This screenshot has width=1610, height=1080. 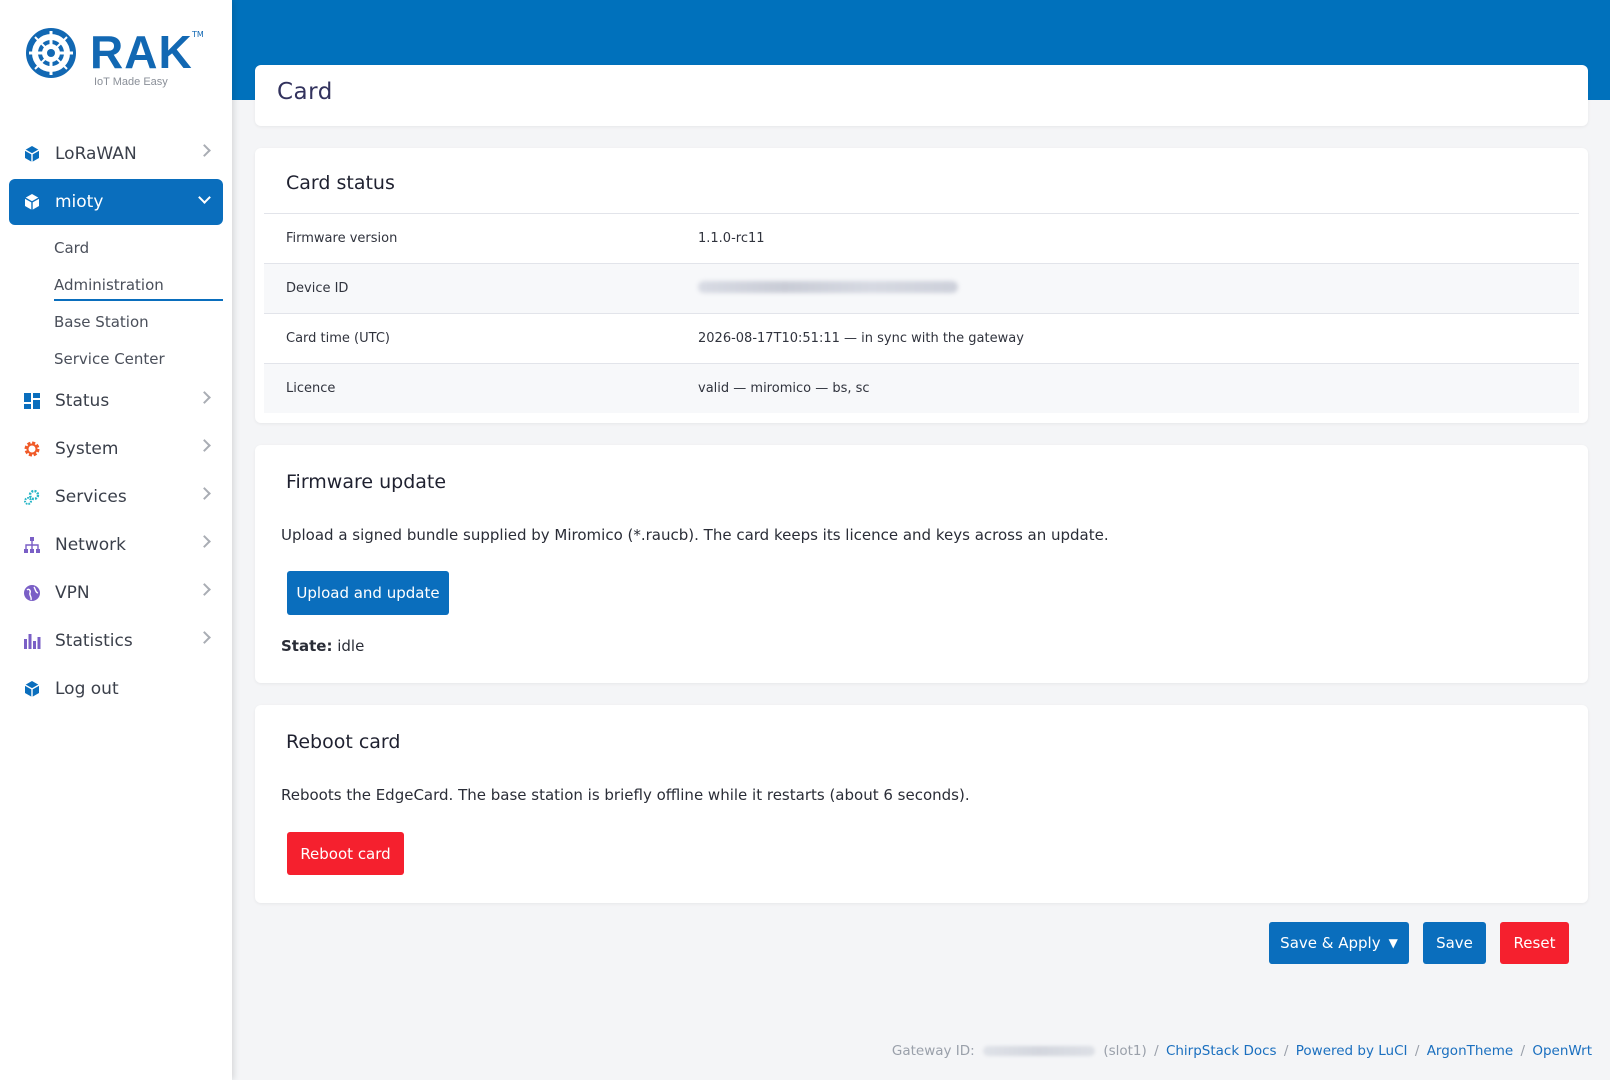 What do you see at coordinates (32, 545) in the screenshot?
I see `network-icon` at bounding box center [32, 545].